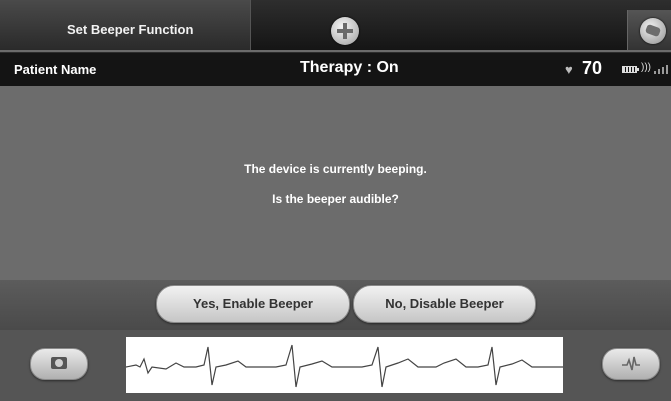  I want to click on programmer-wand-icon, so click(653, 31).